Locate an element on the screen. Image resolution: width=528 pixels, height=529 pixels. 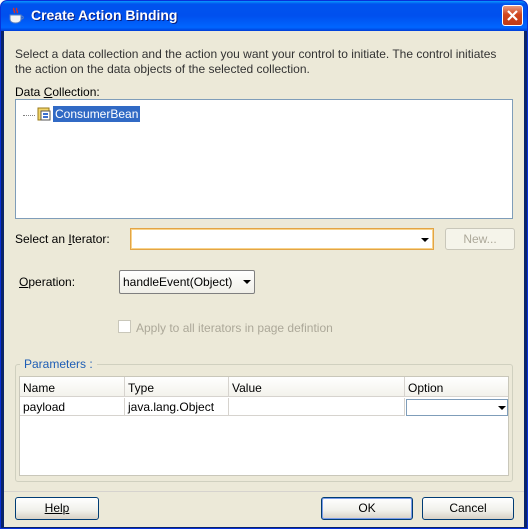
operation-select: handleEvent(Object) is located at coordinates (187, 282).